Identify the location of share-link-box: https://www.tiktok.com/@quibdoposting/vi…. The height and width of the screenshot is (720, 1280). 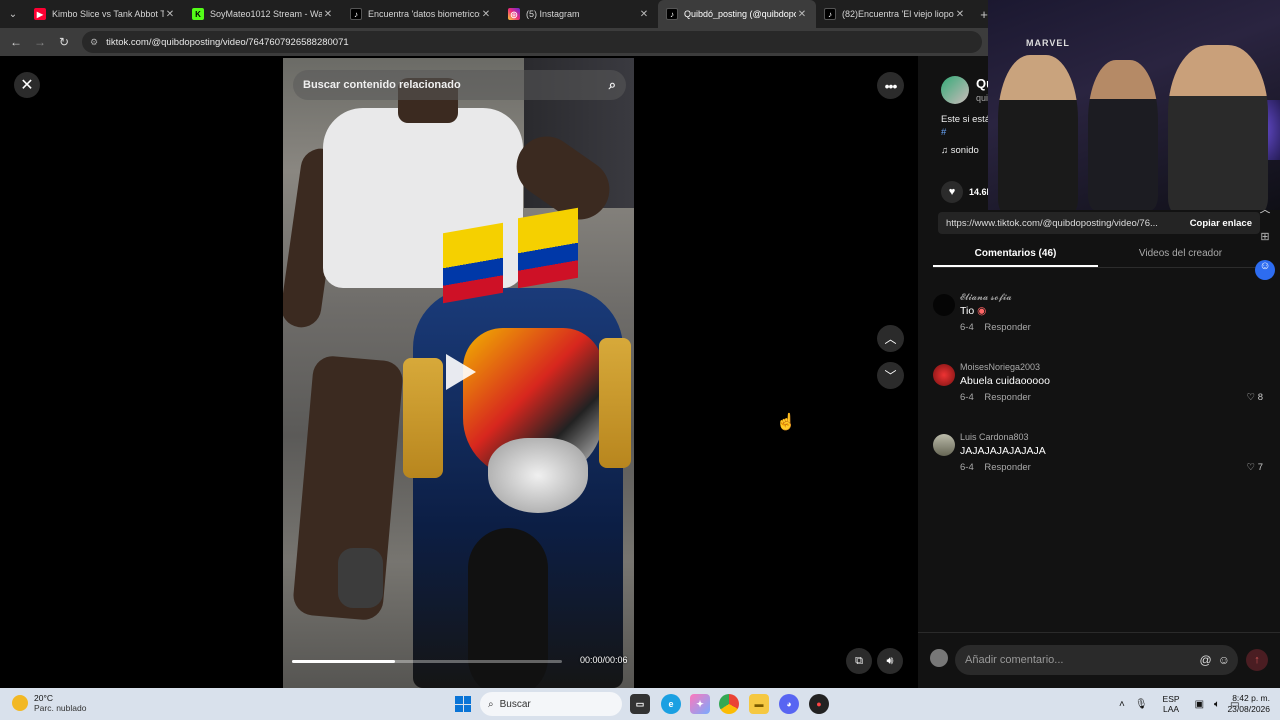
(1099, 223).